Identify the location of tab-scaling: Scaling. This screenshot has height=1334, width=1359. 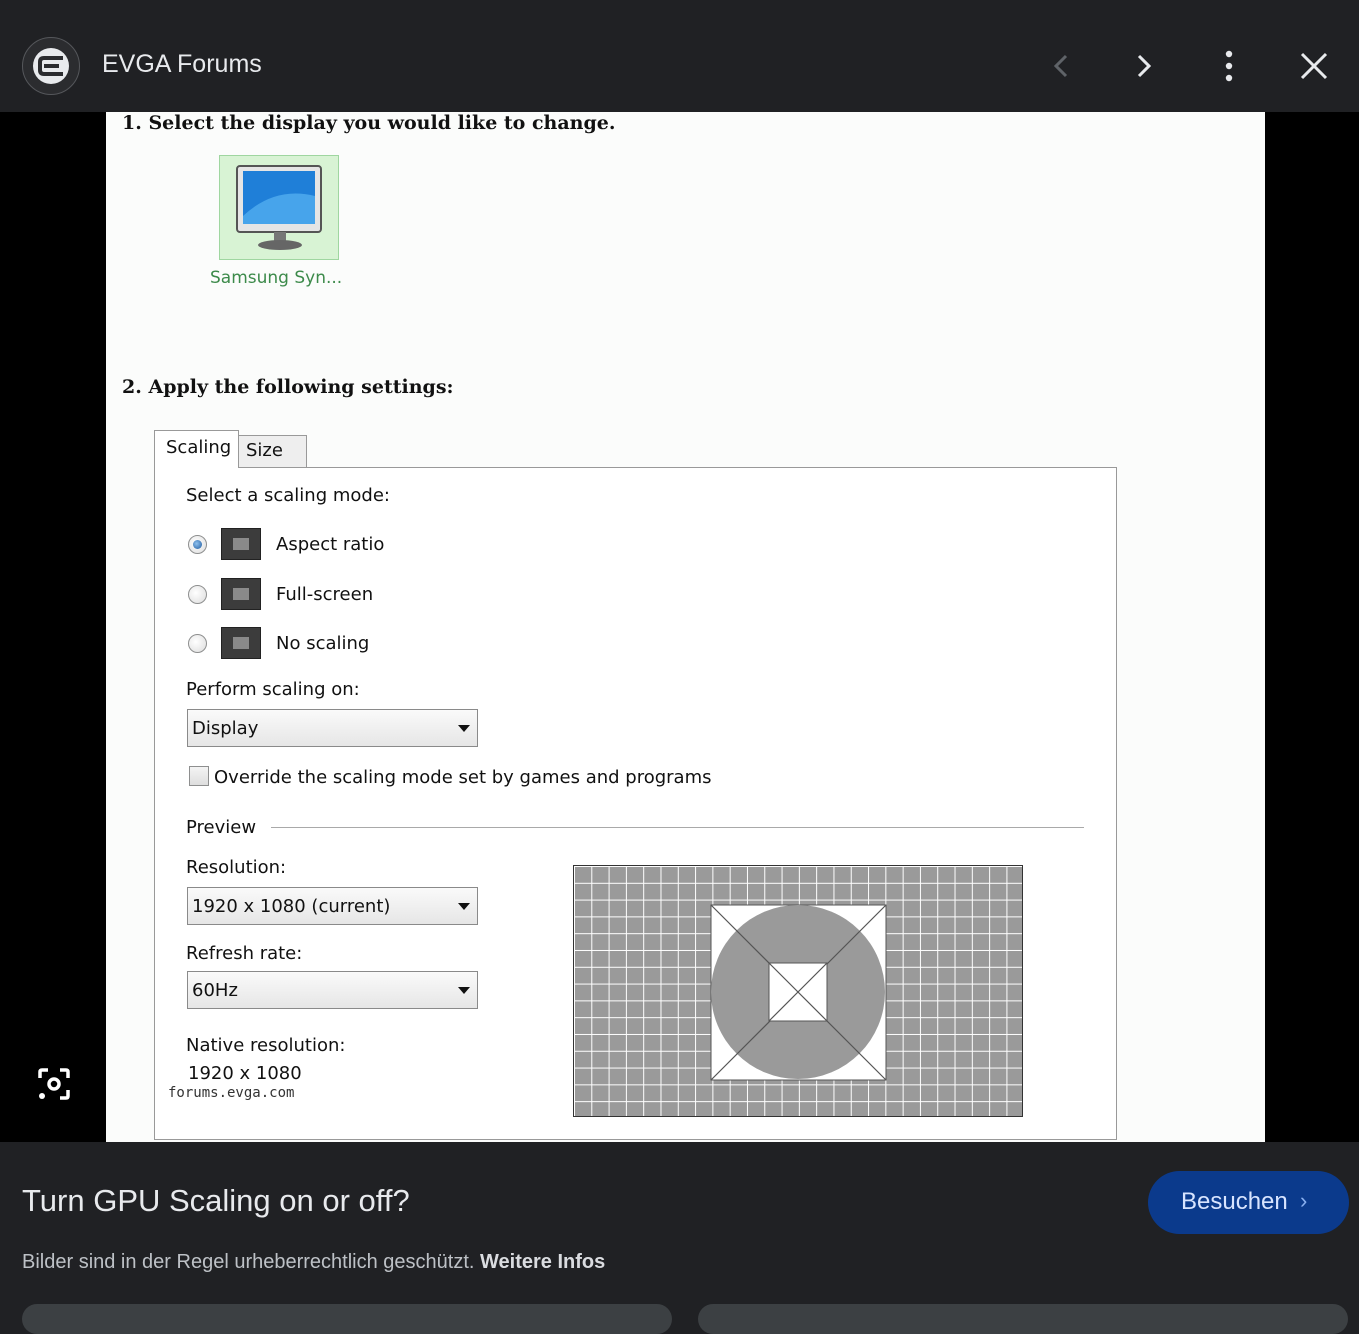
(196, 449).